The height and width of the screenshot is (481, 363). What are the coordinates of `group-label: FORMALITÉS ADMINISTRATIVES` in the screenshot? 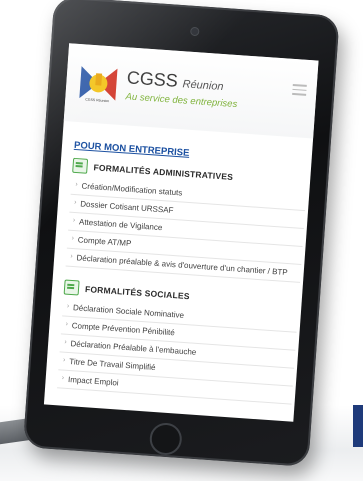 It's located at (163, 171).